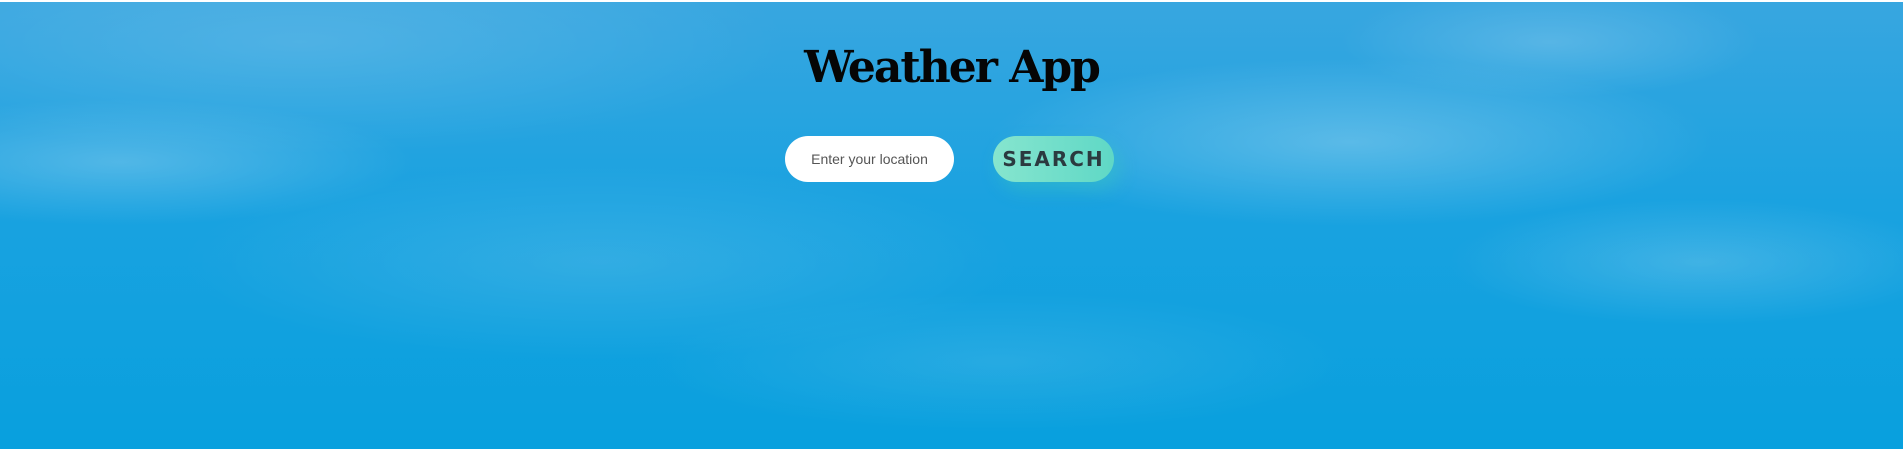 The image size is (1903, 449). I want to click on location-input, so click(869, 159).